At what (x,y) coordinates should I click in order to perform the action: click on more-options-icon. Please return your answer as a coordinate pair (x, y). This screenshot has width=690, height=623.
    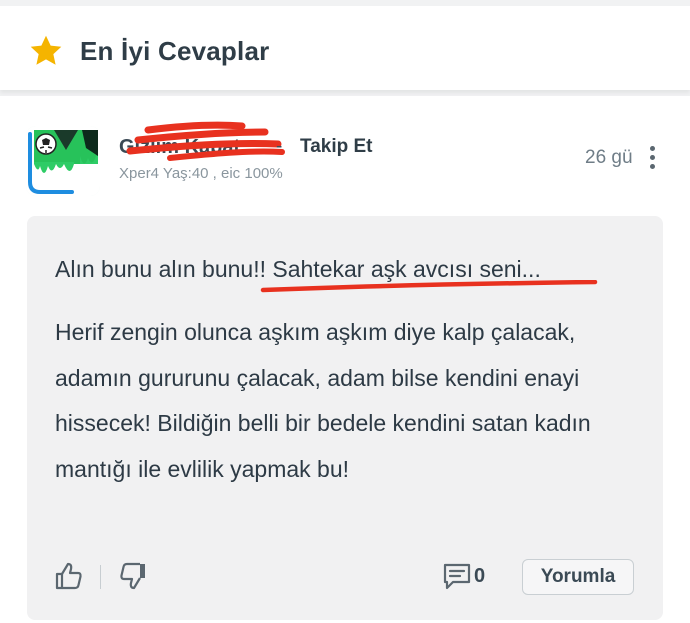
    Looking at the image, I should click on (652, 159).